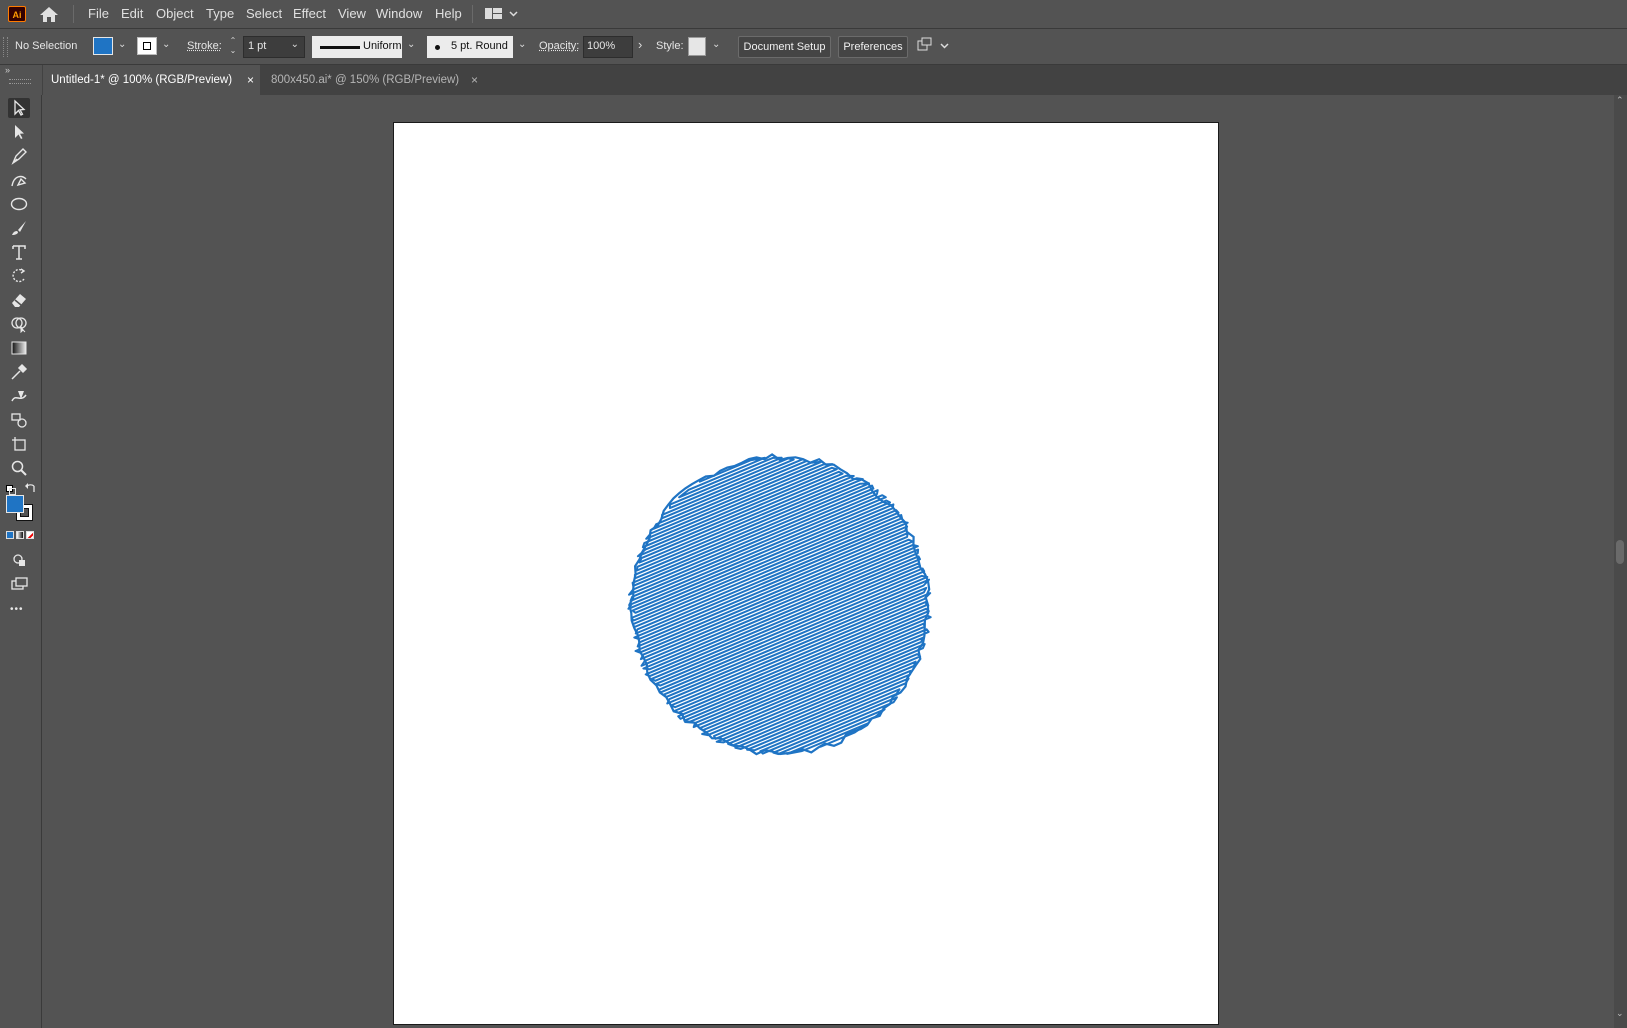 The height and width of the screenshot is (1028, 1627). I want to click on ellipse-icon, so click(19, 204).